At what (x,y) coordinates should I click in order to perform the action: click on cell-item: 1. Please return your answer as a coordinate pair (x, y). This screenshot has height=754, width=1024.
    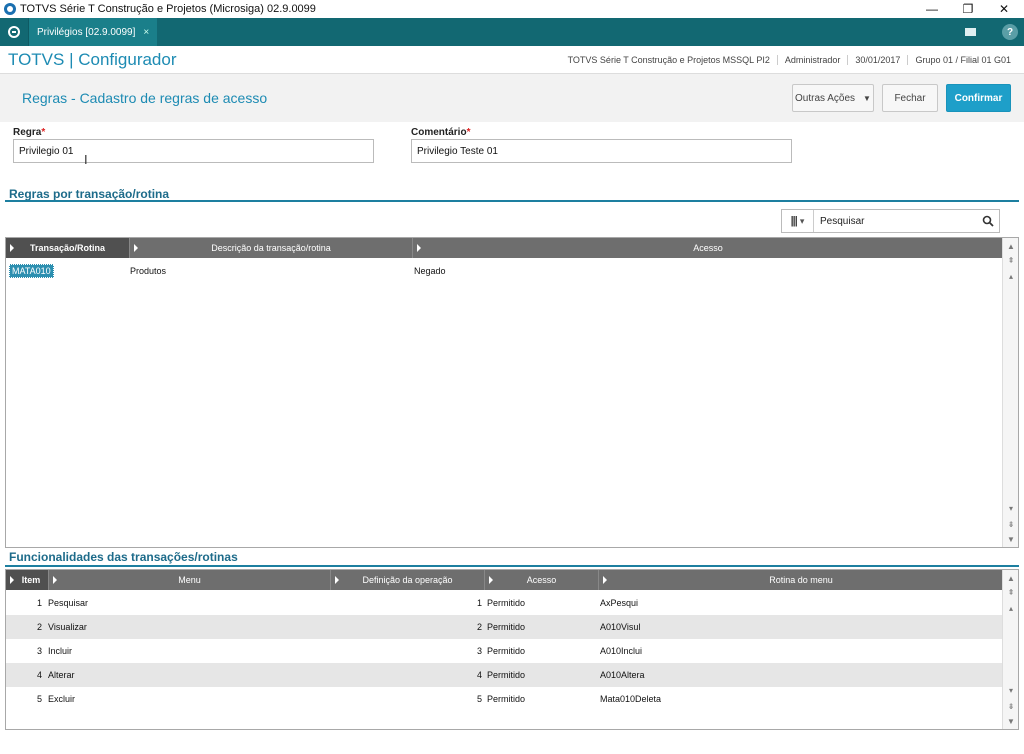
    Looking at the image, I should click on (39, 603).